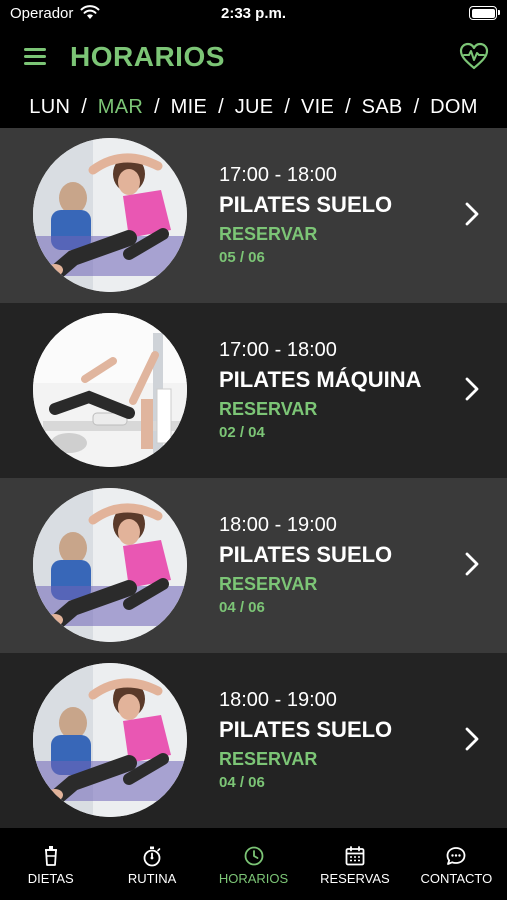  I want to click on tab-reservas: RESERVAS, so click(354, 865).